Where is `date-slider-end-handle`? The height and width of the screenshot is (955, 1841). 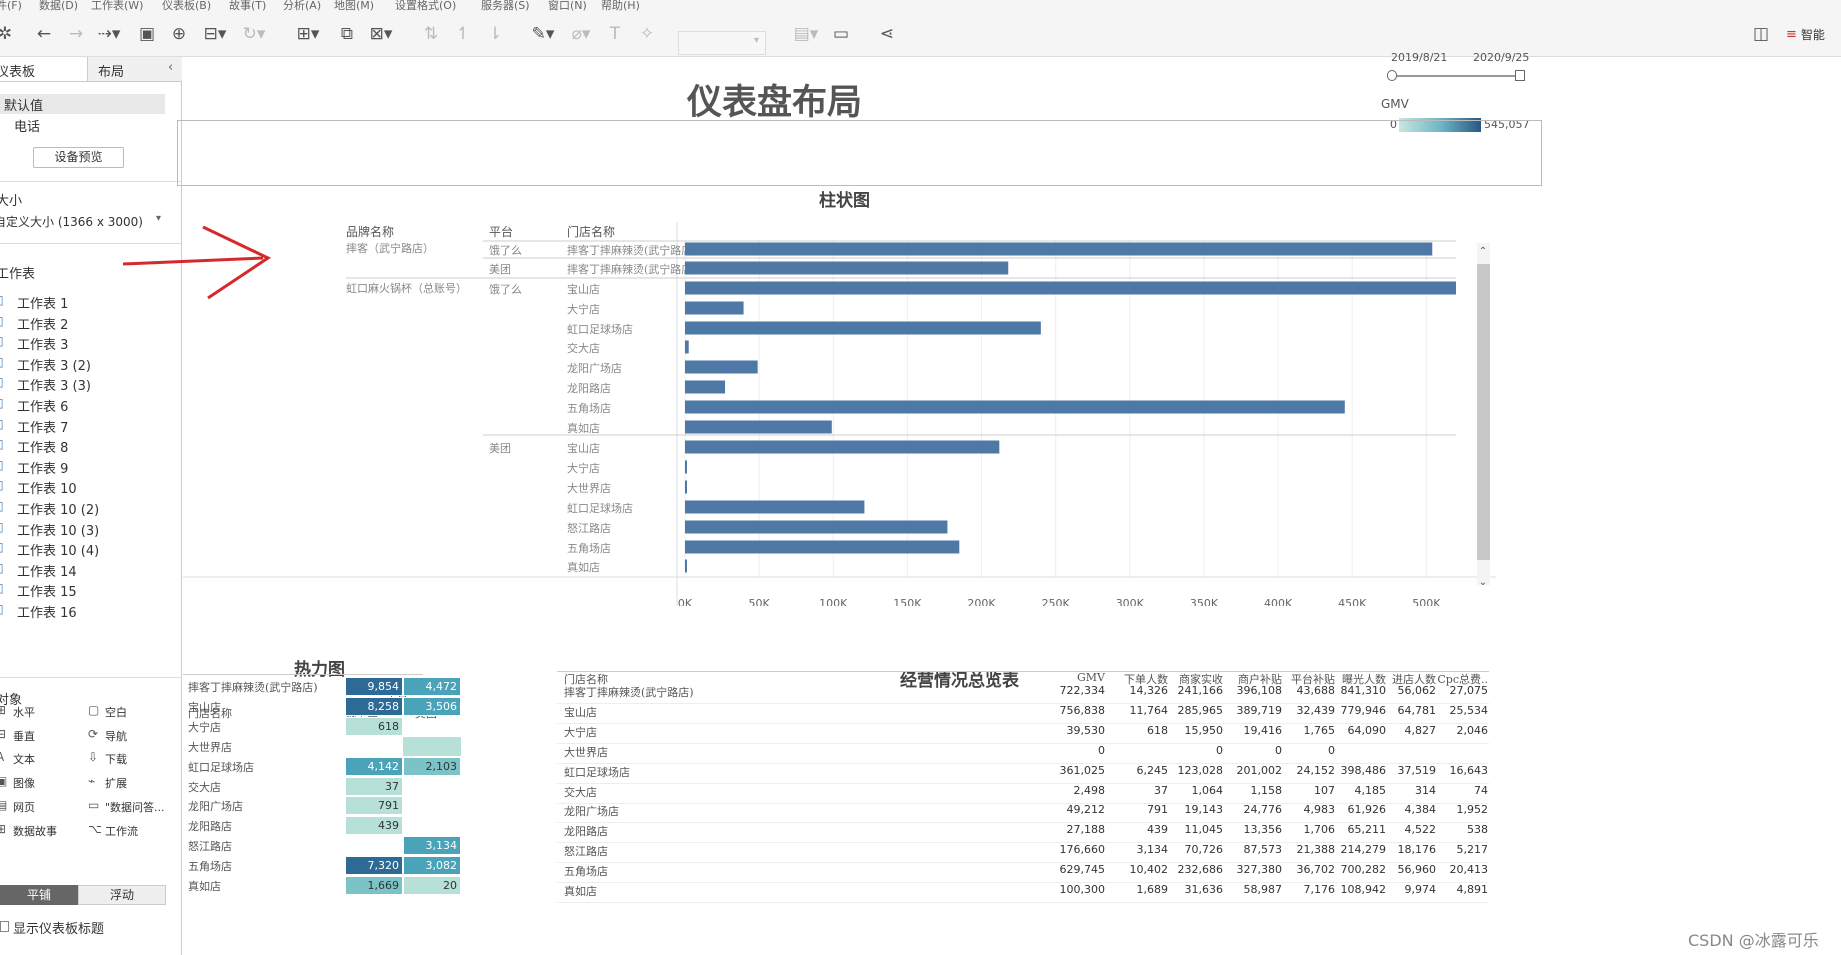 date-slider-end-handle is located at coordinates (1520, 75).